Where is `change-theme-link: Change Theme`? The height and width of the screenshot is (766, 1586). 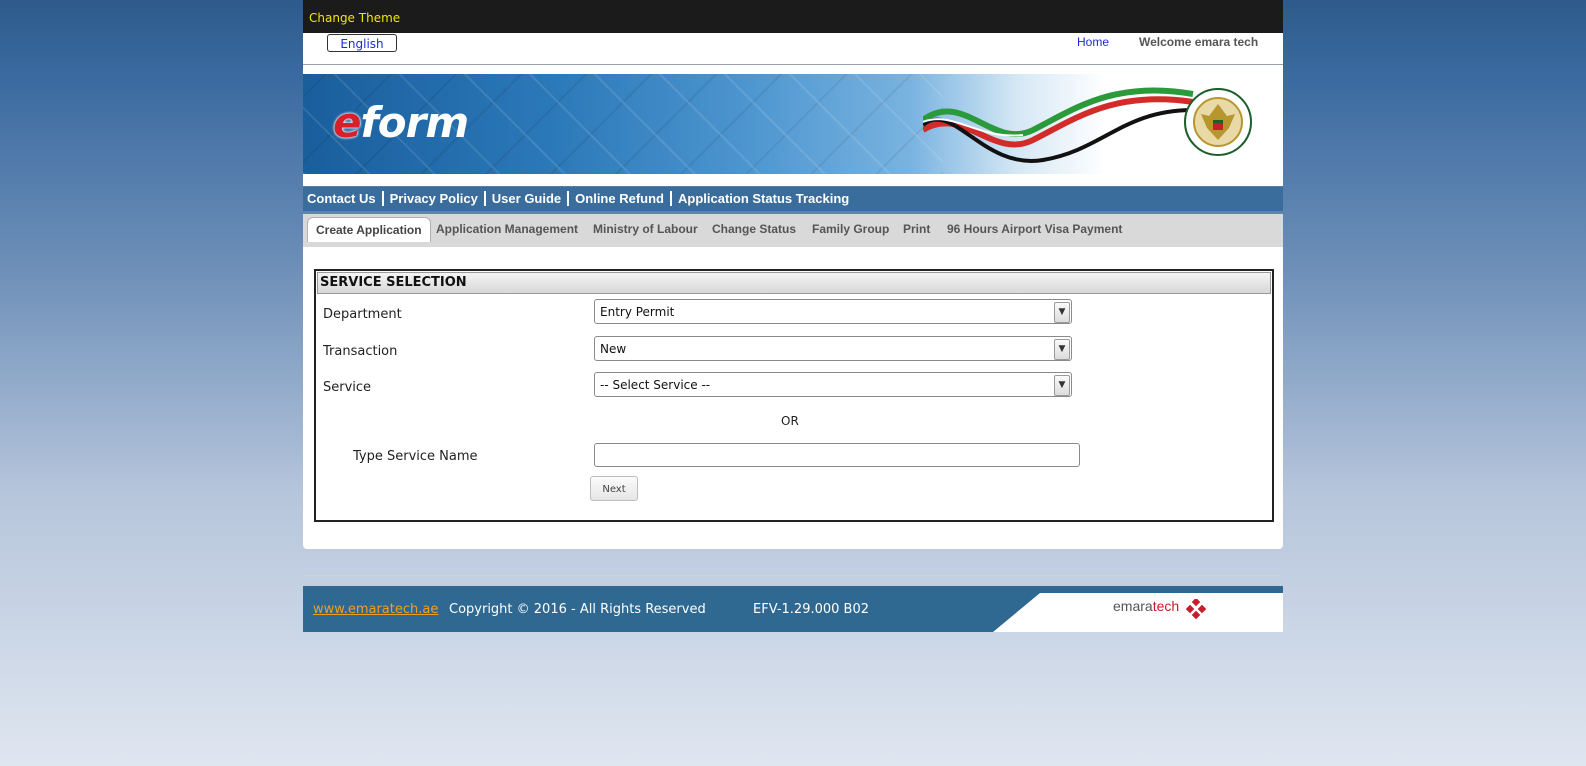
change-theme-link: Change Theme is located at coordinates (354, 18).